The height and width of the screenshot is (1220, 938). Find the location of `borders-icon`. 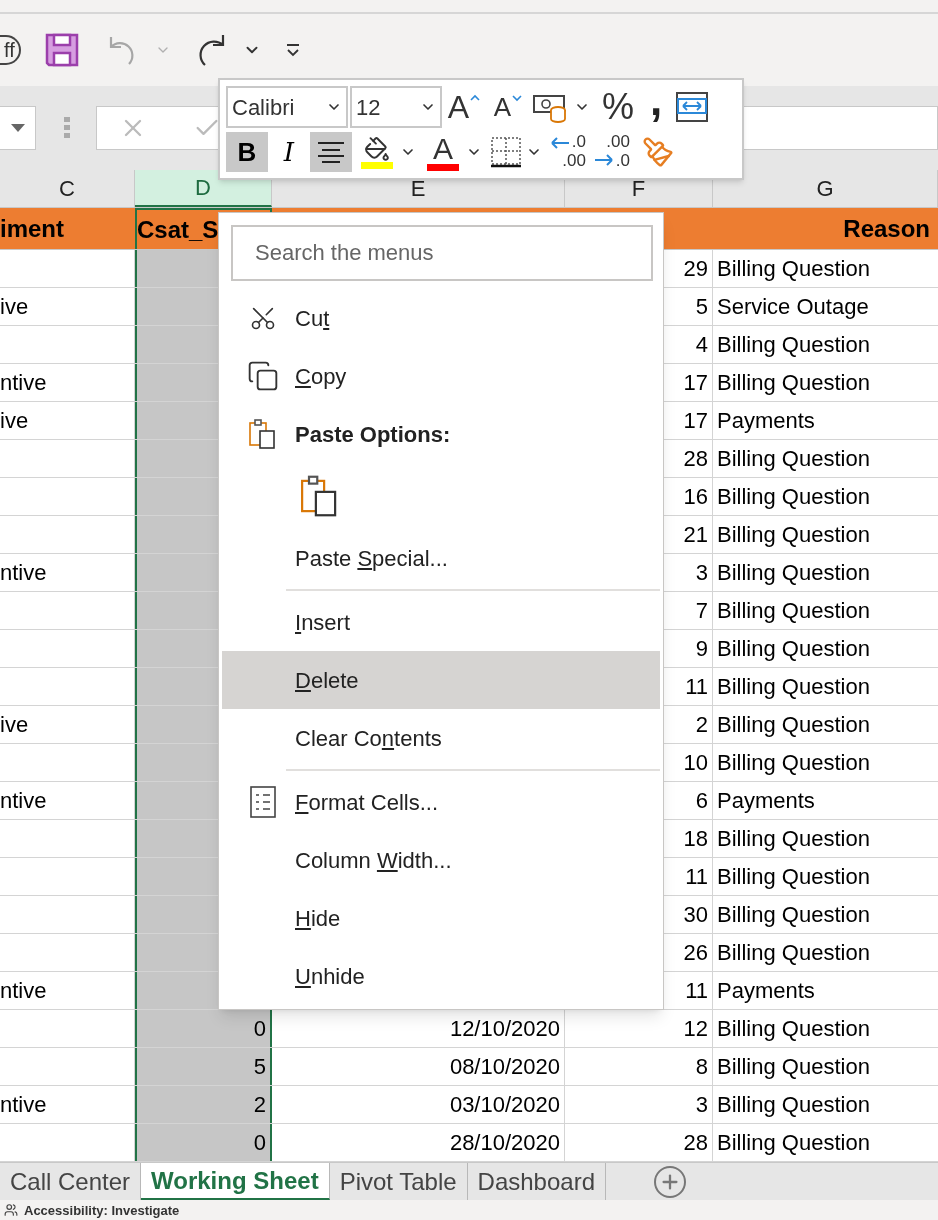

borders-icon is located at coordinates (506, 152).